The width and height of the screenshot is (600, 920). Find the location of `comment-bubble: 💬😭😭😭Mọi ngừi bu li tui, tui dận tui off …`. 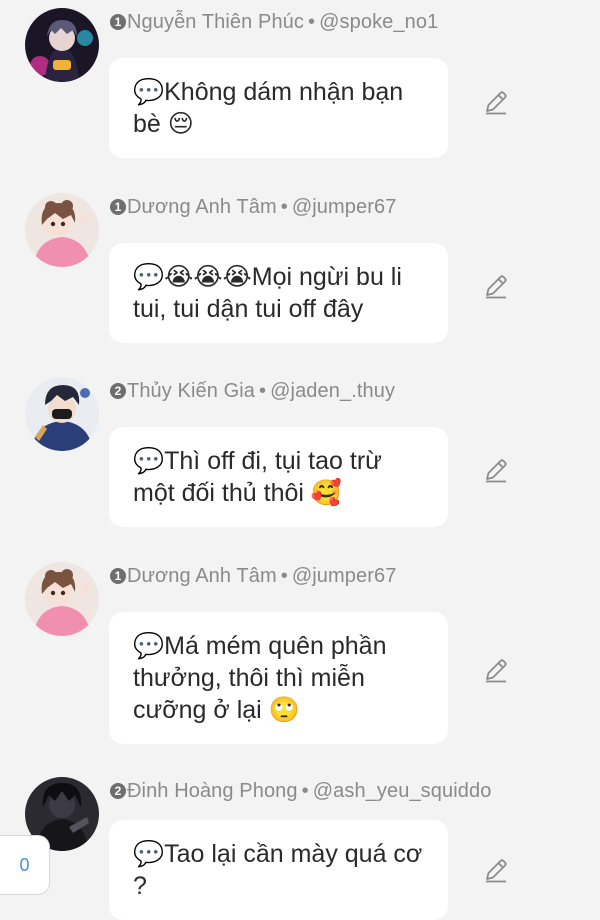

comment-bubble: 💬😭😭😭Mọi ngừi bu li tui, tui dận tui off … is located at coordinates (278, 293).